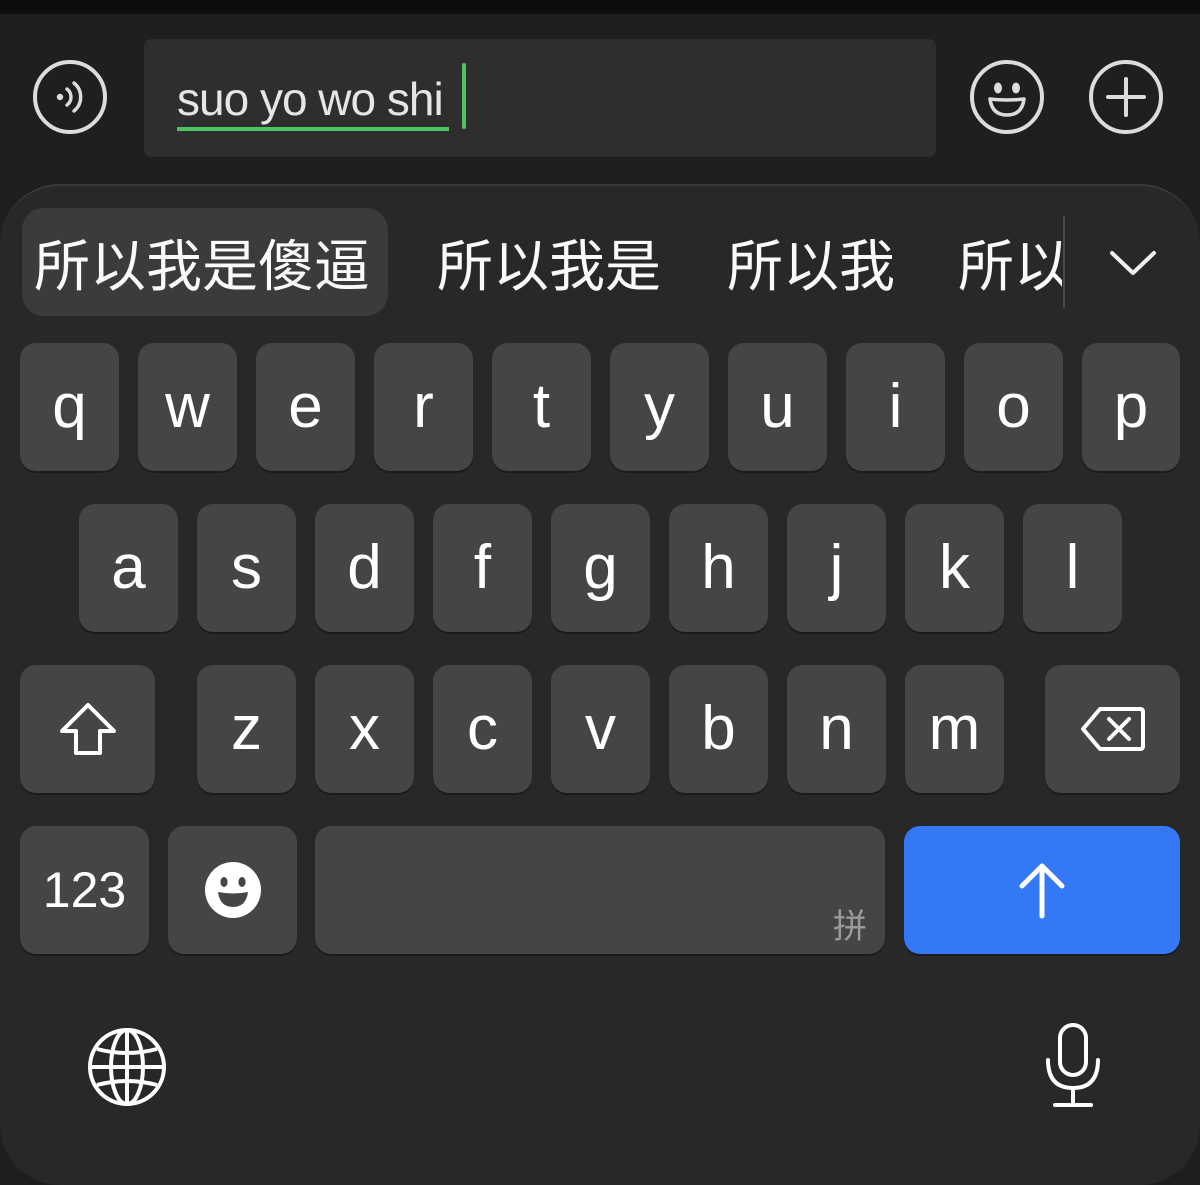 The image size is (1200, 1185). I want to click on candidate-item: 所以我, so click(811, 262).